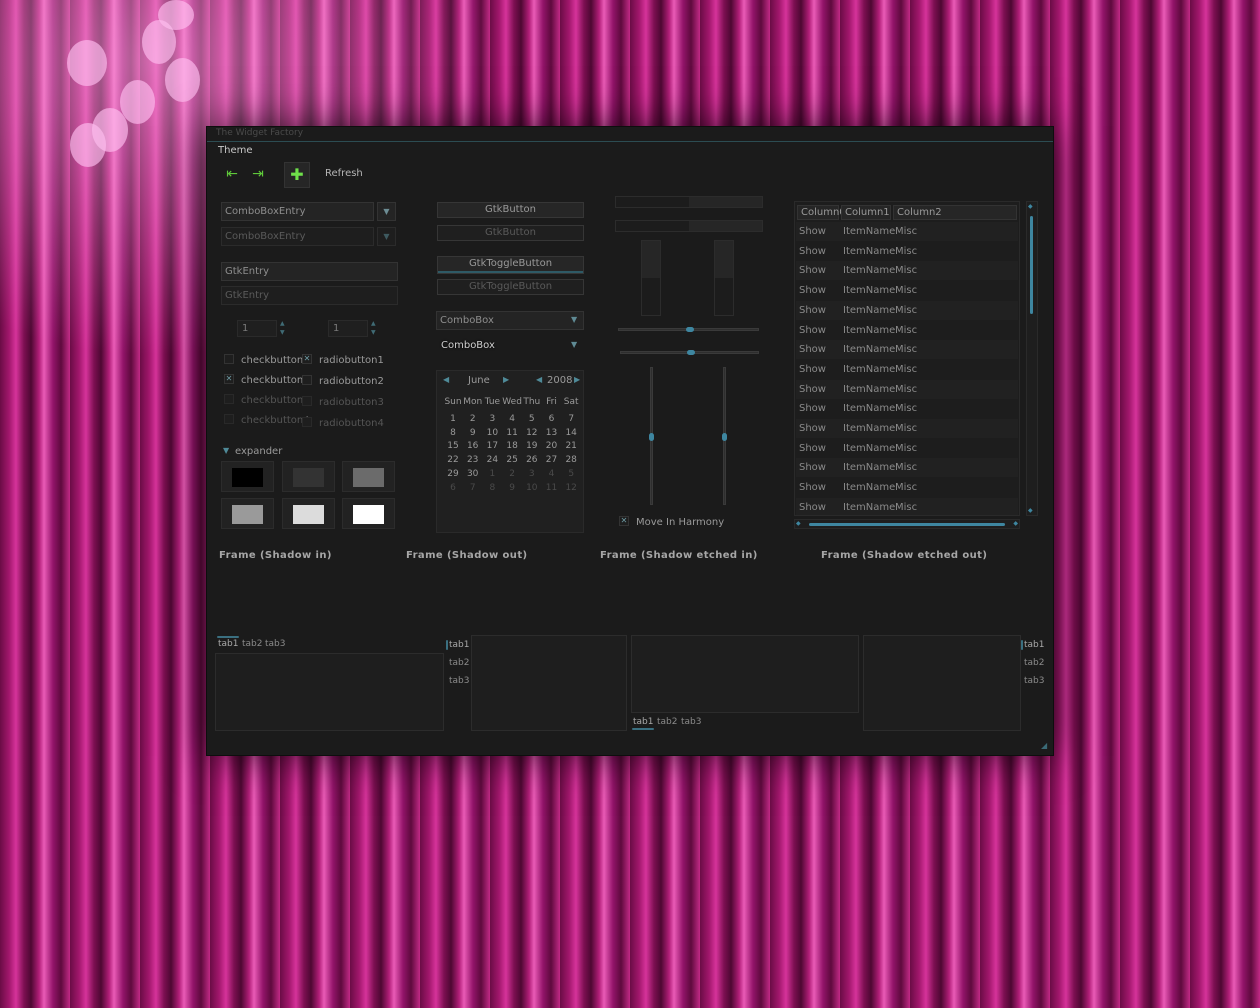  I want to click on notebook-4-tab-2: tab2, so click(1034, 663).